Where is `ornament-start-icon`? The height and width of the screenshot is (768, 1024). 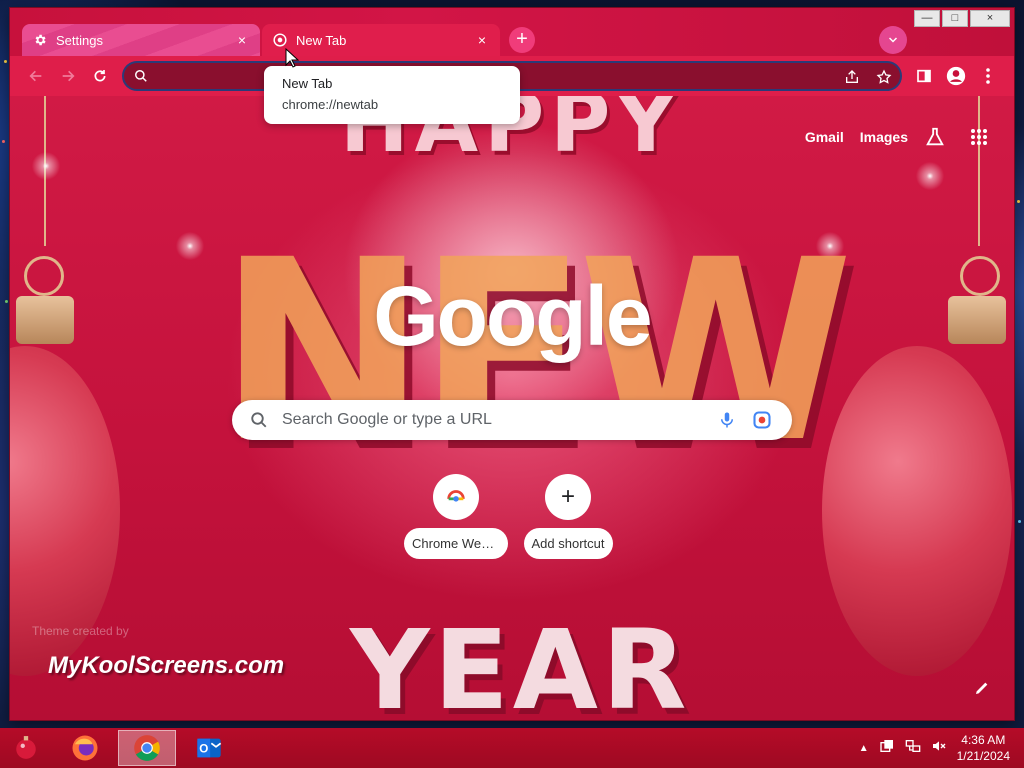
ornament-start-icon is located at coordinates (26, 747).